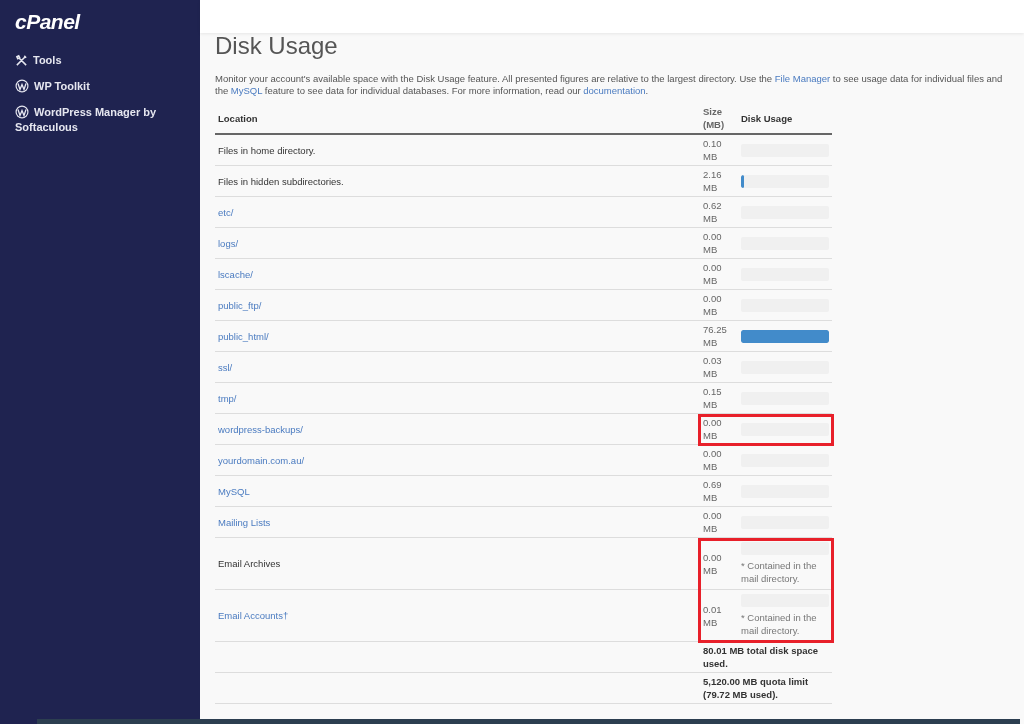 This screenshot has height=724, width=1024. Describe the element at coordinates (802, 78) in the screenshot. I see `text-link: File Manager` at that location.